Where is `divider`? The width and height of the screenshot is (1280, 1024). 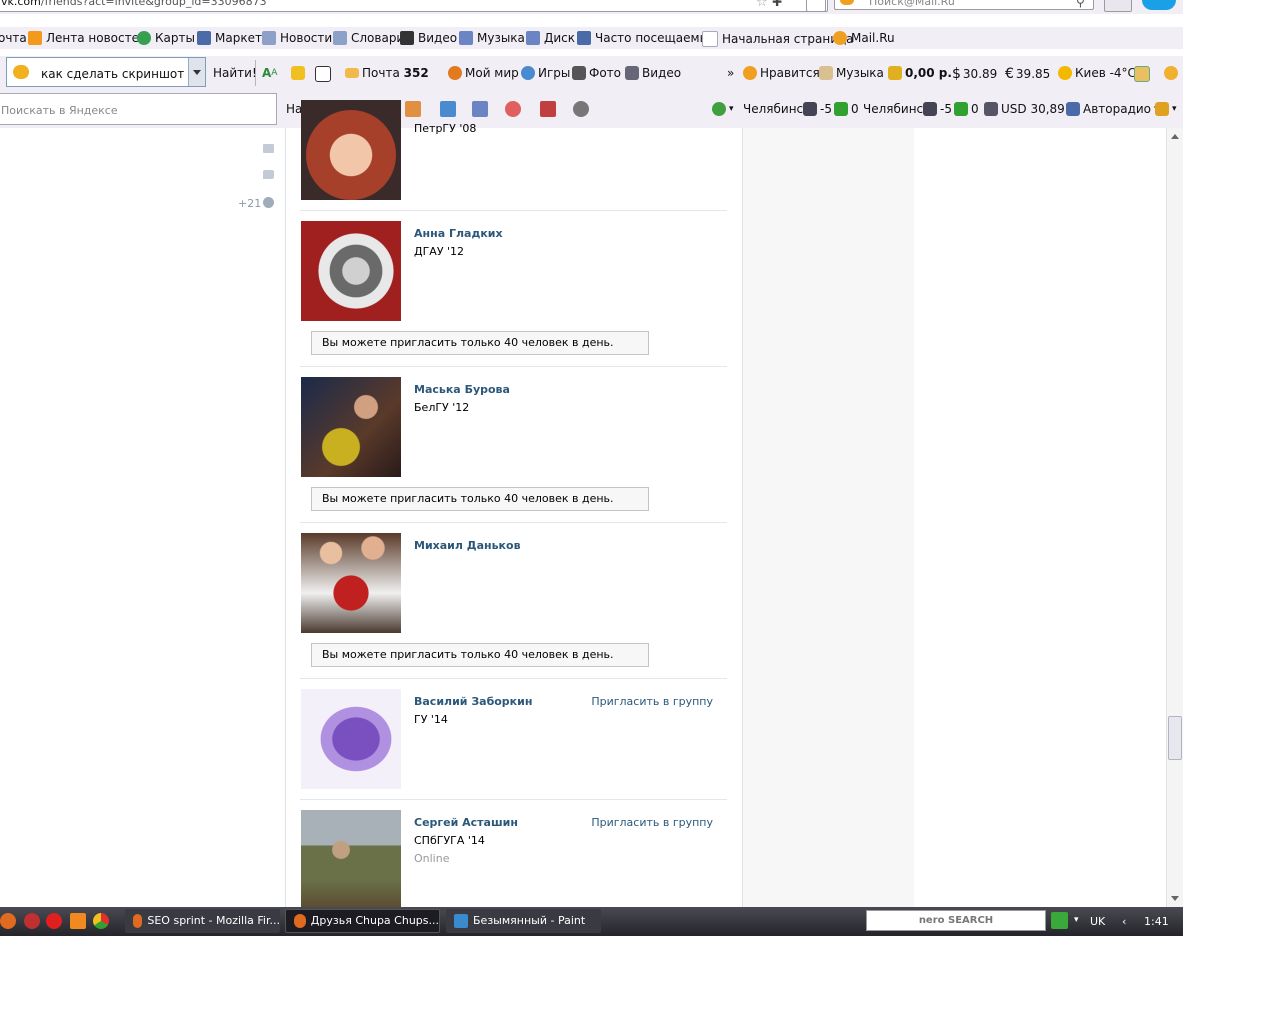
divider is located at coordinates (513, 366).